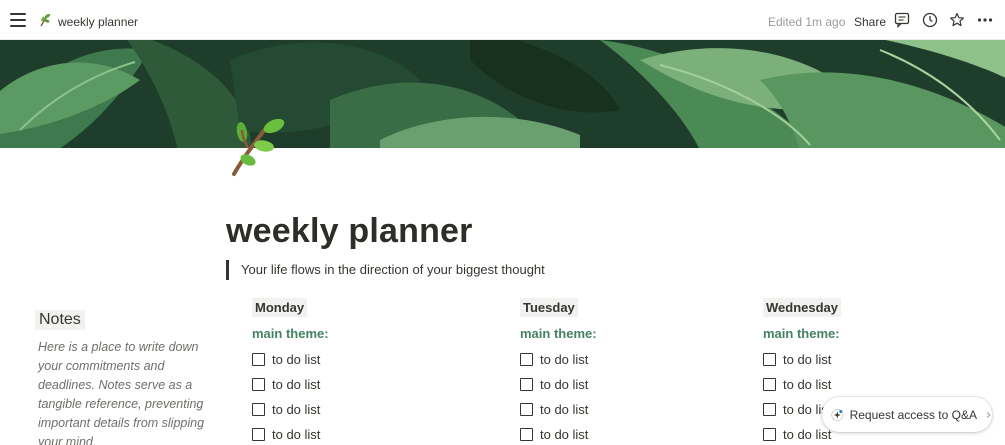 This screenshot has height=445, width=1005. What do you see at coordinates (502, 20) in the screenshot?
I see `top-bar: weekly planner Edited 1m ago Share` at bounding box center [502, 20].